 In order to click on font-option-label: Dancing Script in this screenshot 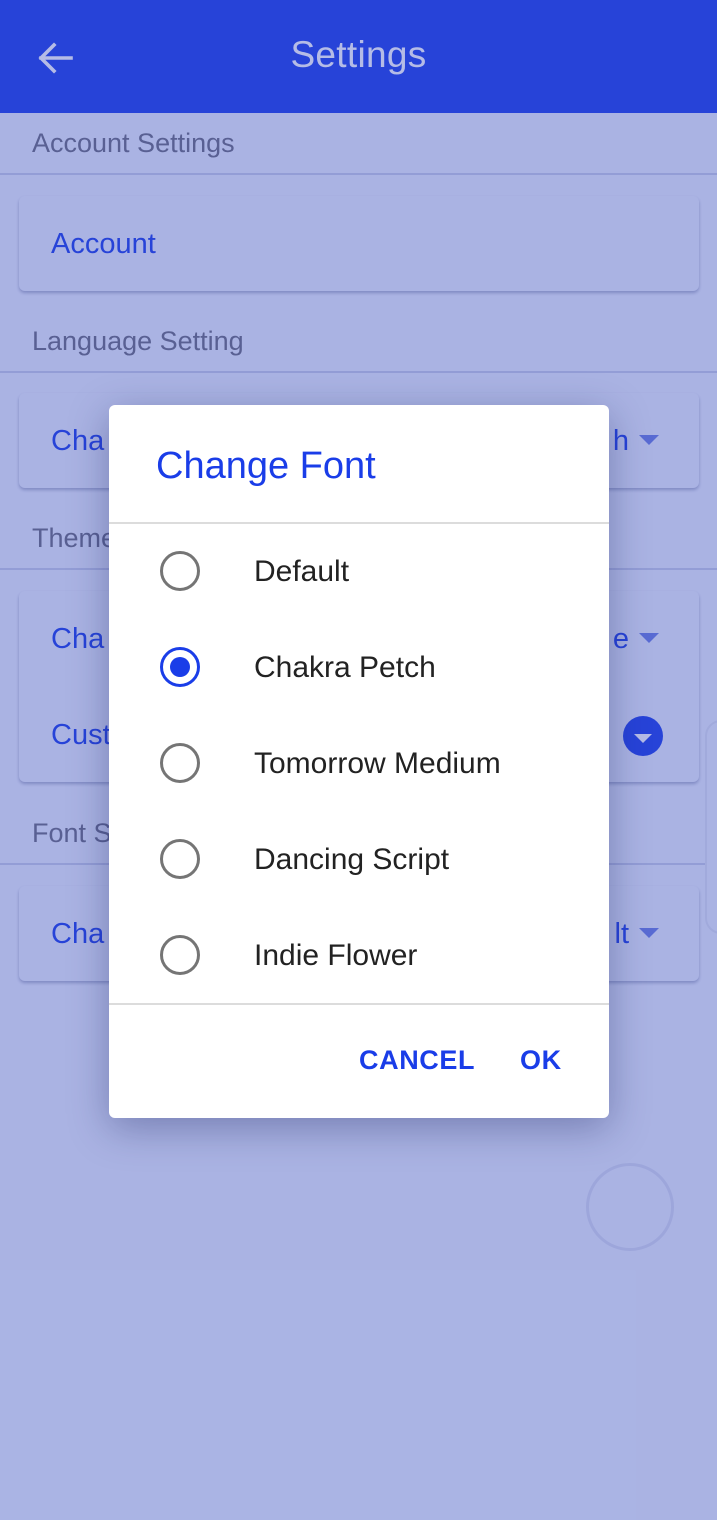, I will do `click(352, 859)`.